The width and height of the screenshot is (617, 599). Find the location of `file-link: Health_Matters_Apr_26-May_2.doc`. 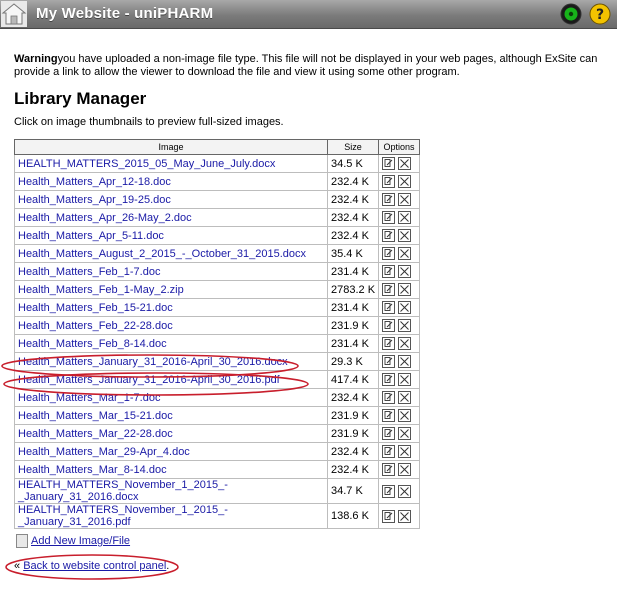

file-link: Health_Matters_Apr_26-May_2.doc is located at coordinates (105, 218).